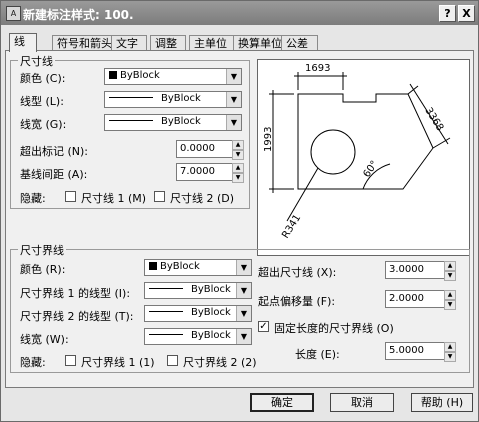 The width and height of the screenshot is (479, 422). I want to click on tab-primary-units: 主单位, so click(213, 43).